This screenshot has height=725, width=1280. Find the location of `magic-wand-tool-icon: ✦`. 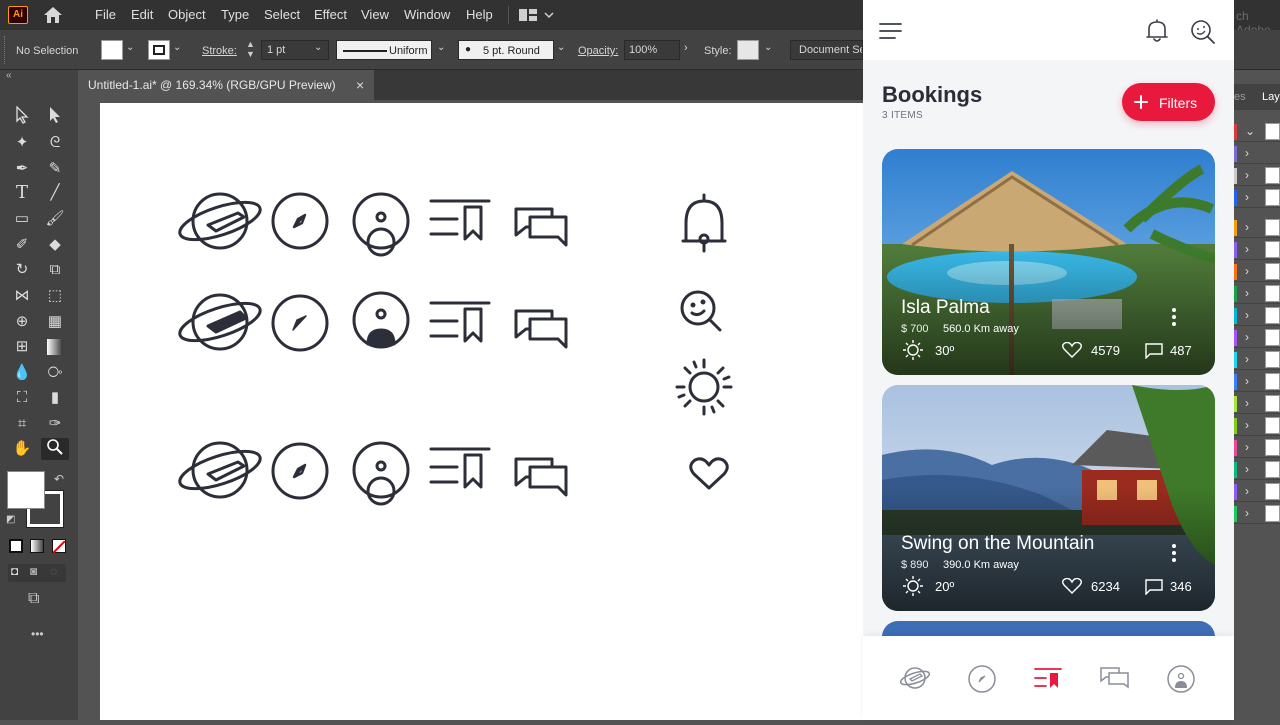

magic-wand-tool-icon: ✦ is located at coordinates (22, 143).